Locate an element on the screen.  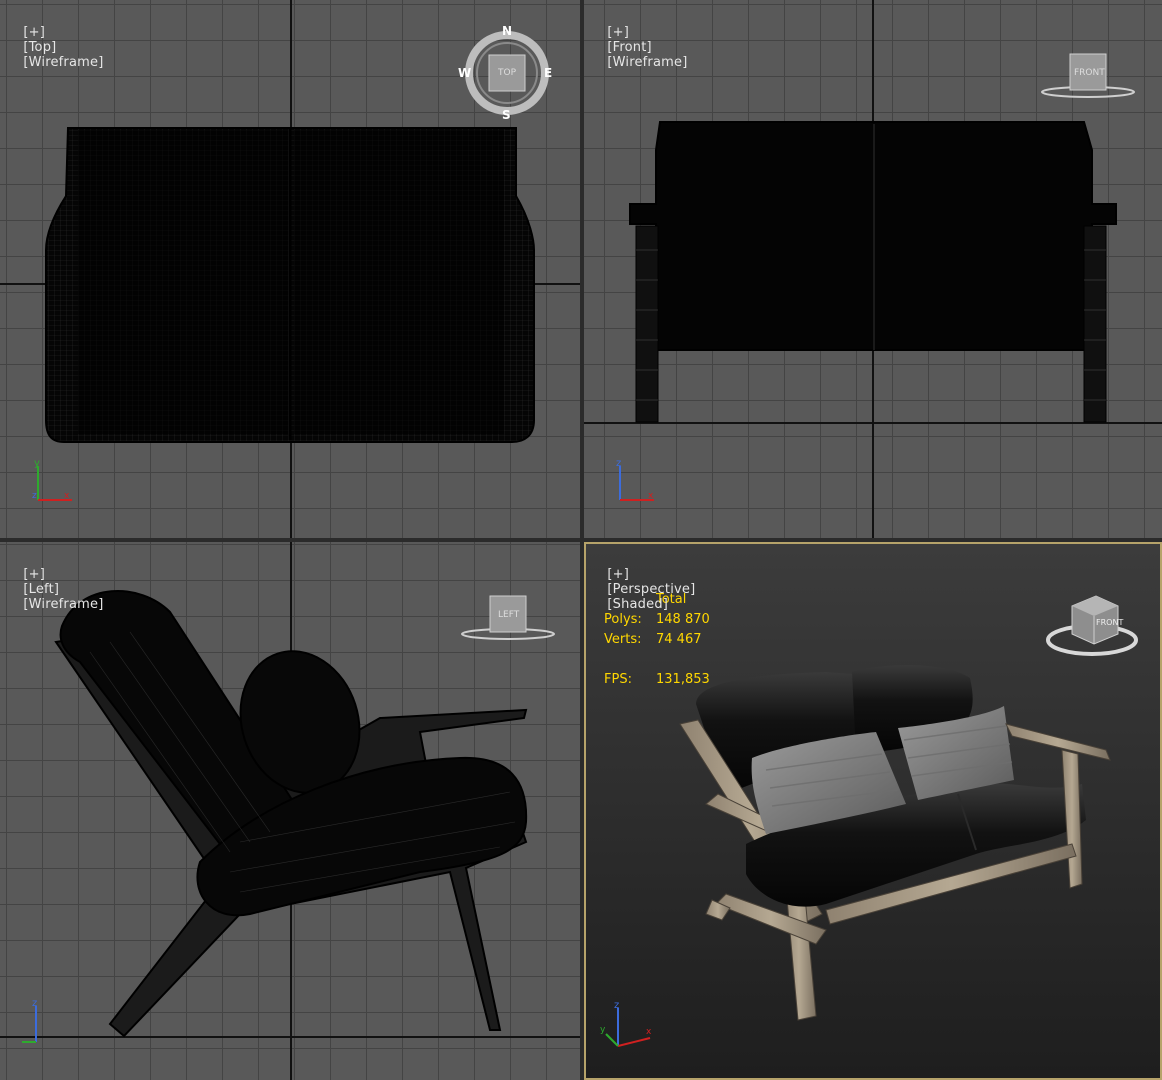
viewport-shading-mode: [Shaded] is located at coordinates (637, 604).